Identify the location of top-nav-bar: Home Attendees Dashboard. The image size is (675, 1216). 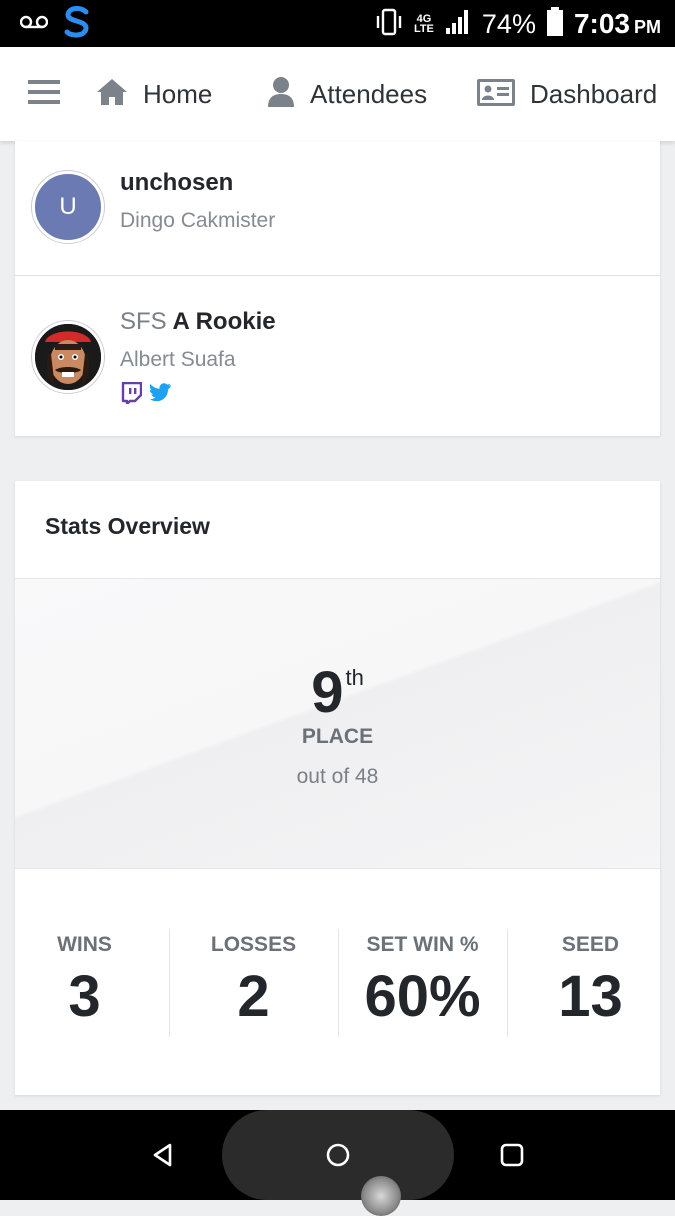
(337, 94).